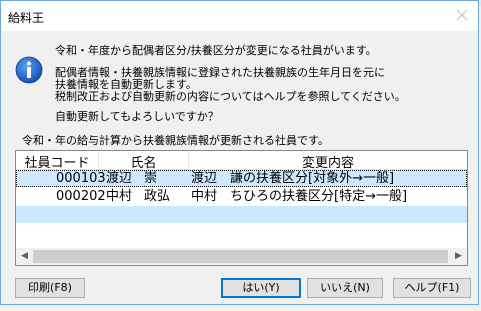  I want to click on message-line-1: 令和・年度から配偶者区分/扶養区分が変更になる社員がいます。, so click(216, 50).